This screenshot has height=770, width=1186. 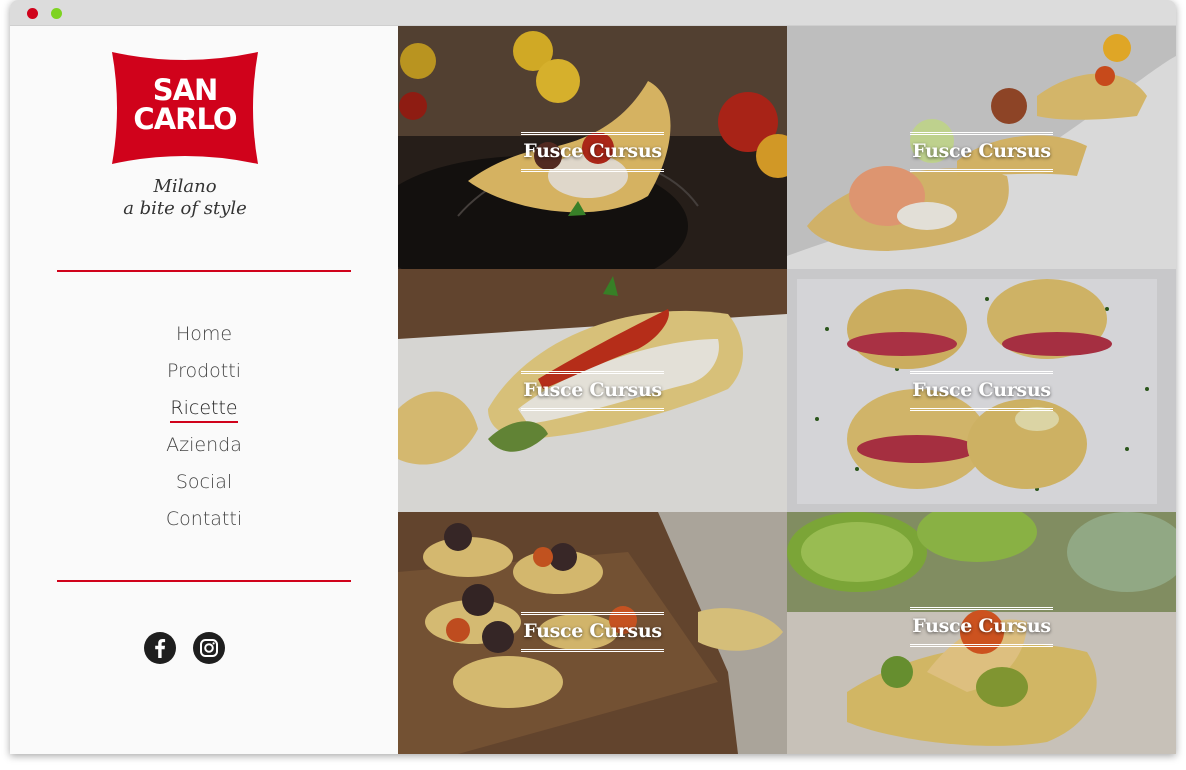 What do you see at coordinates (593, 13) in the screenshot?
I see `title-bar` at bounding box center [593, 13].